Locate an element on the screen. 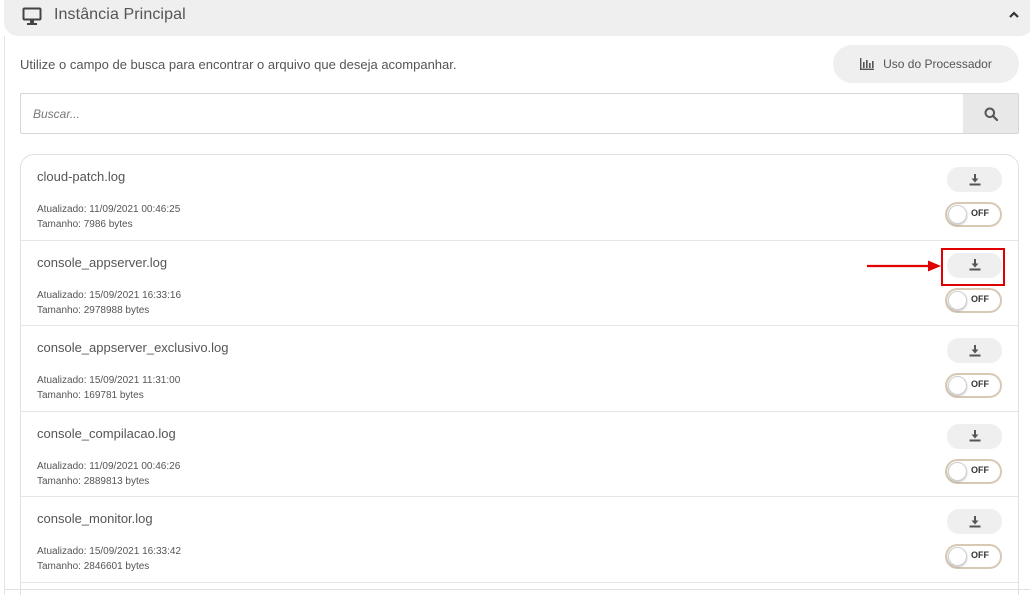  monitor-icon is located at coordinates (32, 16).